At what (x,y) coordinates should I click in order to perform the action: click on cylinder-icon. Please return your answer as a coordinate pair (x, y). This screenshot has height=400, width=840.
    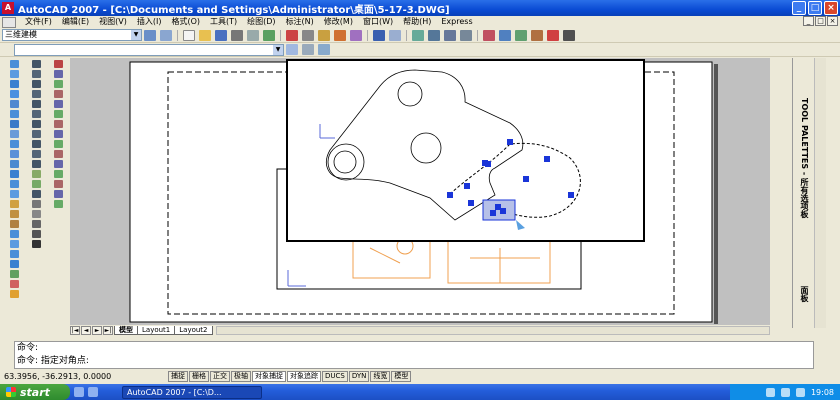
    Looking at the image, I should click on (14, 104).